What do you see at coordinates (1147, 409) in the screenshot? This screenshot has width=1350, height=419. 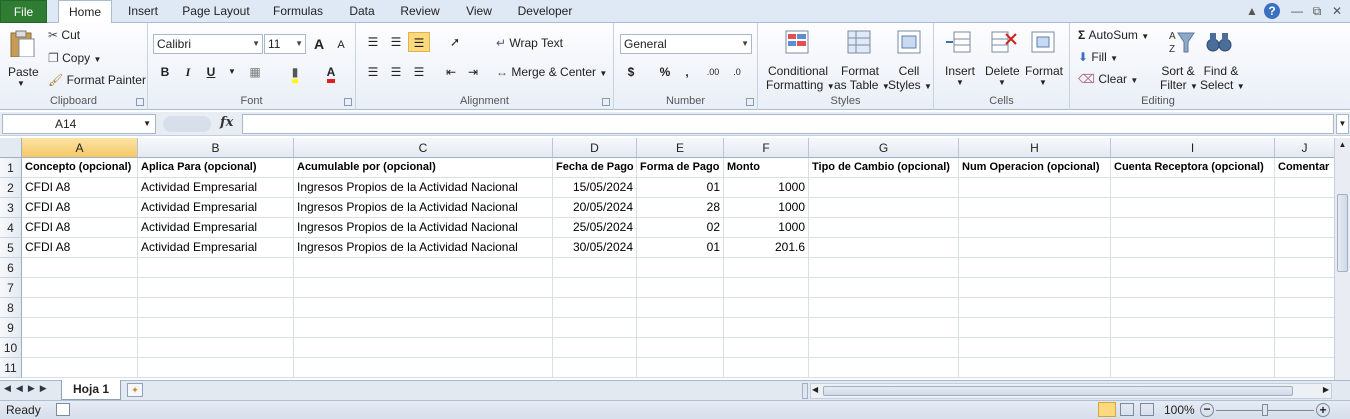 I see `page-break-view-icon` at bounding box center [1147, 409].